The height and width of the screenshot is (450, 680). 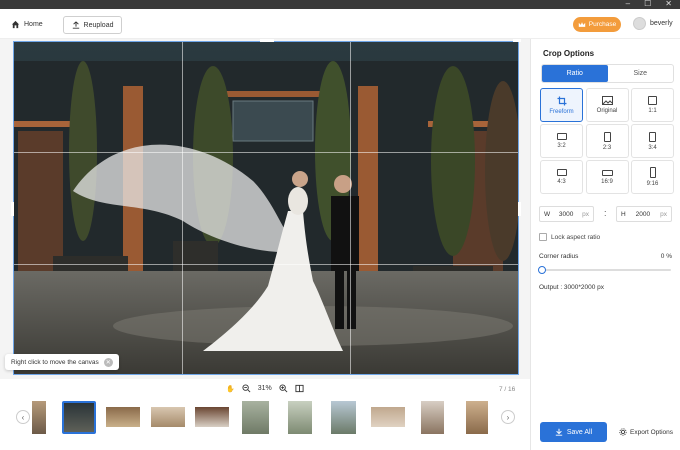 I want to click on zoom-out-icon, so click(x=246, y=388).